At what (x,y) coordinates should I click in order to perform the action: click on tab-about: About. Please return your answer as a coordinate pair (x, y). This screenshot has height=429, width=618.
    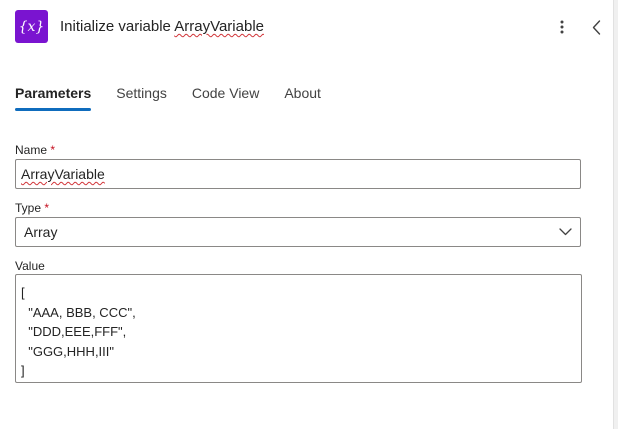
    Looking at the image, I should click on (302, 98).